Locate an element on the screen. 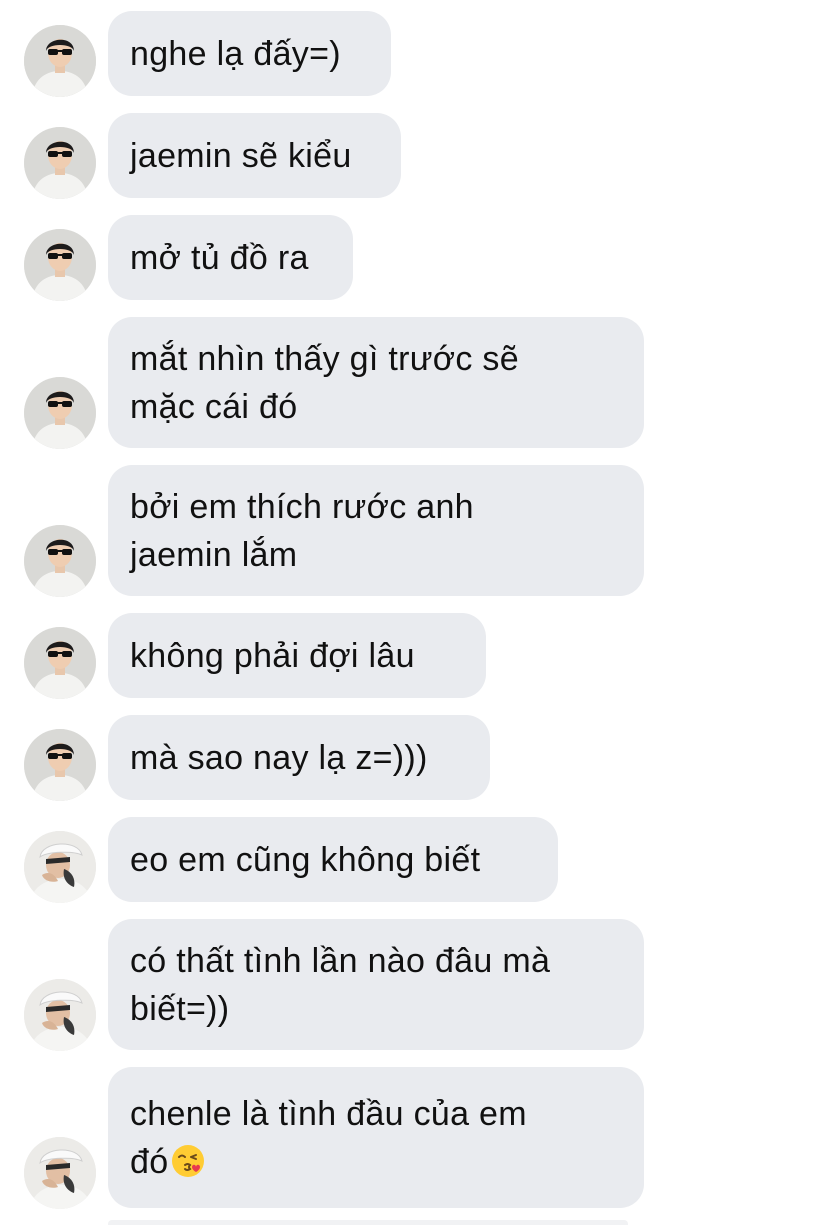  message-bubble: eo em cũng không biết is located at coordinates (333, 859).